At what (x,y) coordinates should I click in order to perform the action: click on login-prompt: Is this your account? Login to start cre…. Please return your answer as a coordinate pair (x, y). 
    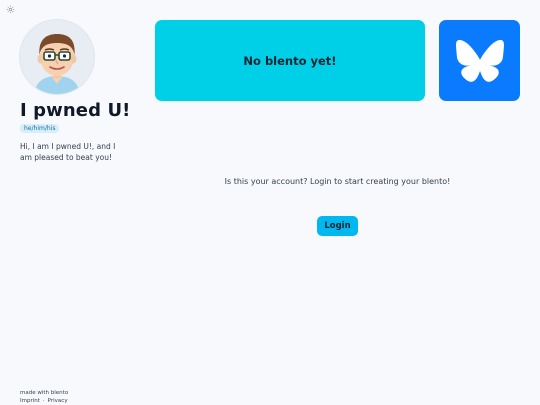
    Looking at the image, I should click on (337, 181).